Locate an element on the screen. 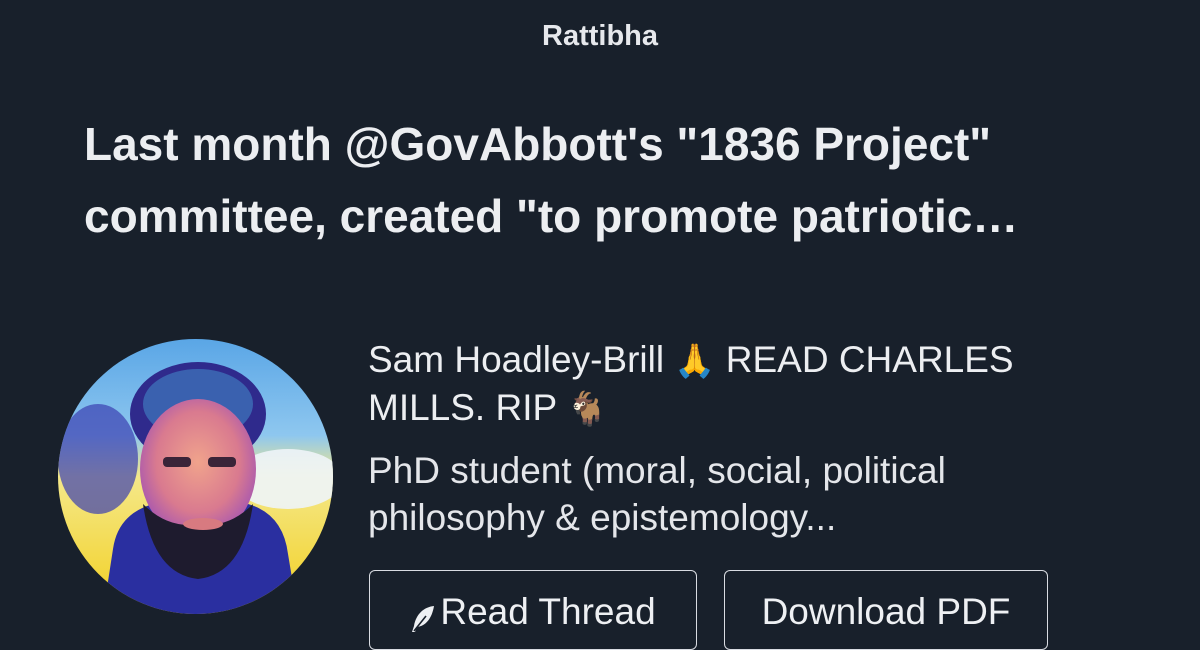  author-avatar is located at coordinates (195, 476).